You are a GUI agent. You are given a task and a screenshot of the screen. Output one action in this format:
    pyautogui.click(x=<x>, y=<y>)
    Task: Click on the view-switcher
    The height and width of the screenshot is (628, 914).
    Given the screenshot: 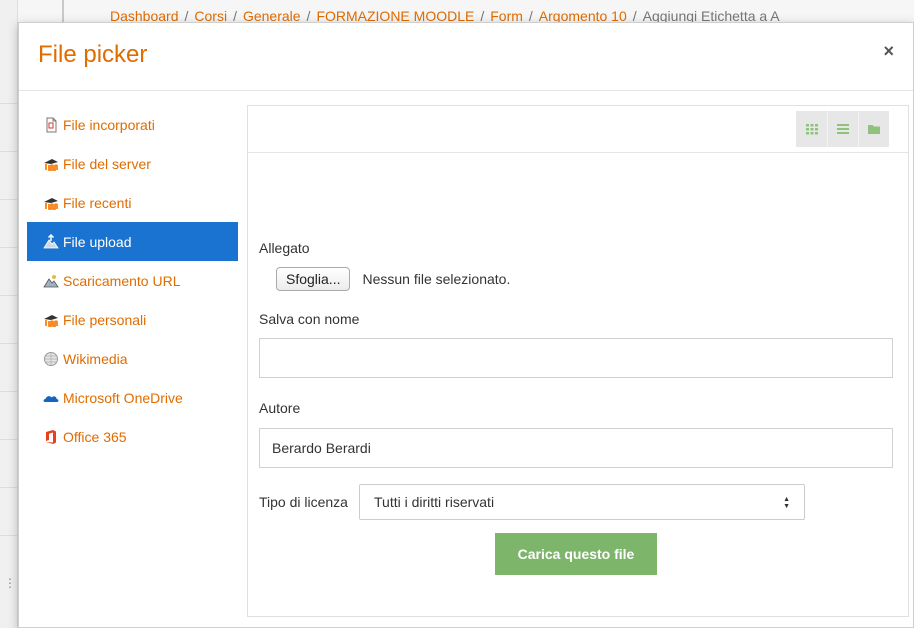 What is the action you would take?
    pyautogui.click(x=842, y=129)
    